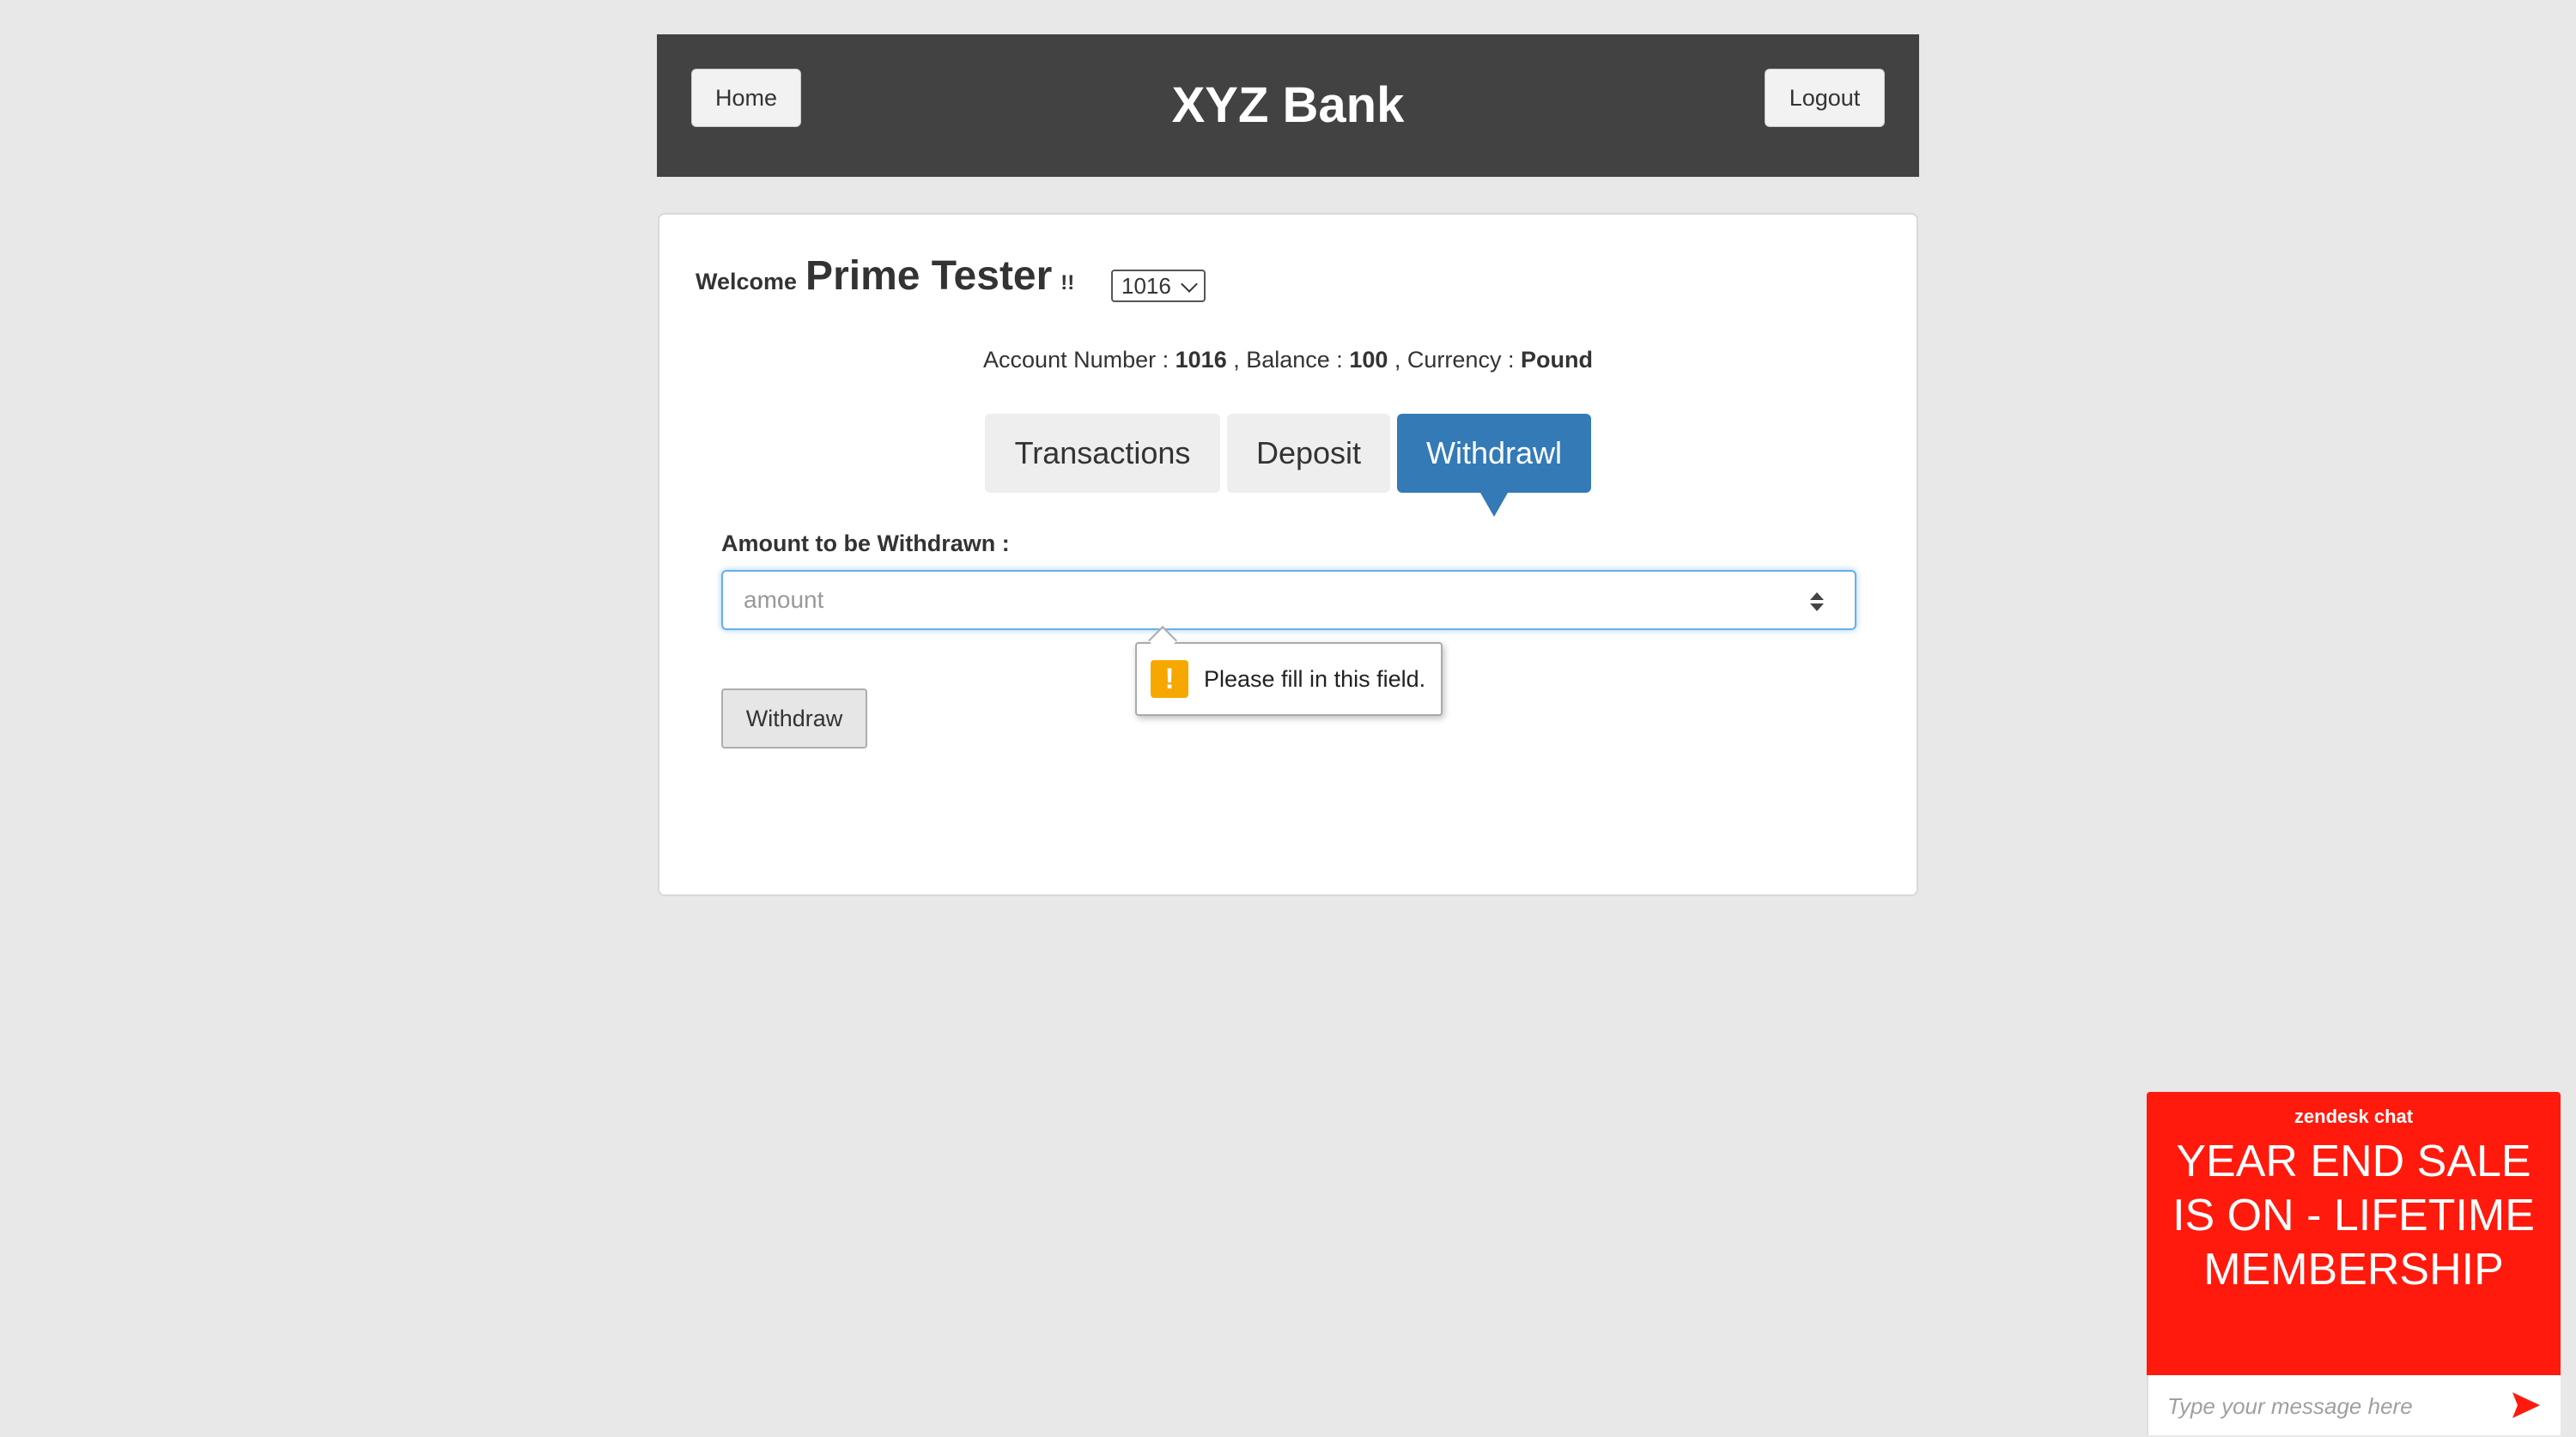 This screenshot has width=2576, height=1437. What do you see at coordinates (1076, 360) in the screenshot?
I see `account-number-label: Account Number :` at bounding box center [1076, 360].